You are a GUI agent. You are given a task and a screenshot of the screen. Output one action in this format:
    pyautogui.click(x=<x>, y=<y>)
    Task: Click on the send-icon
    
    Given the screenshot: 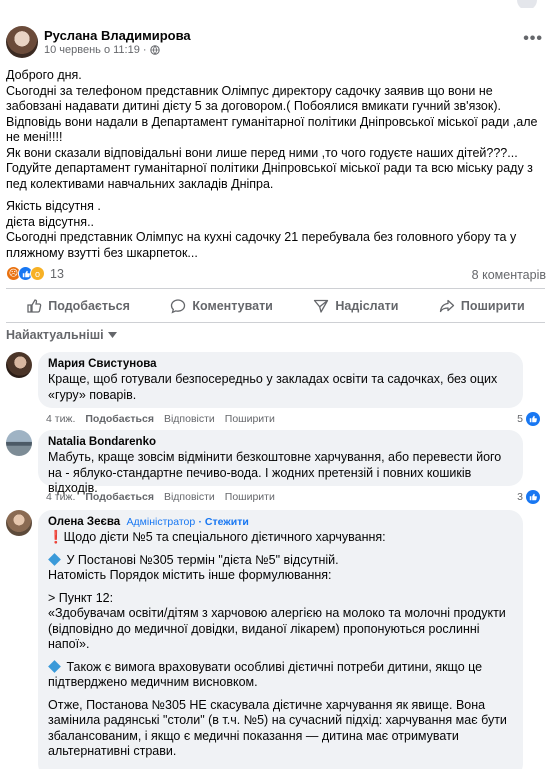 What is the action you would take?
    pyautogui.click(x=321, y=306)
    